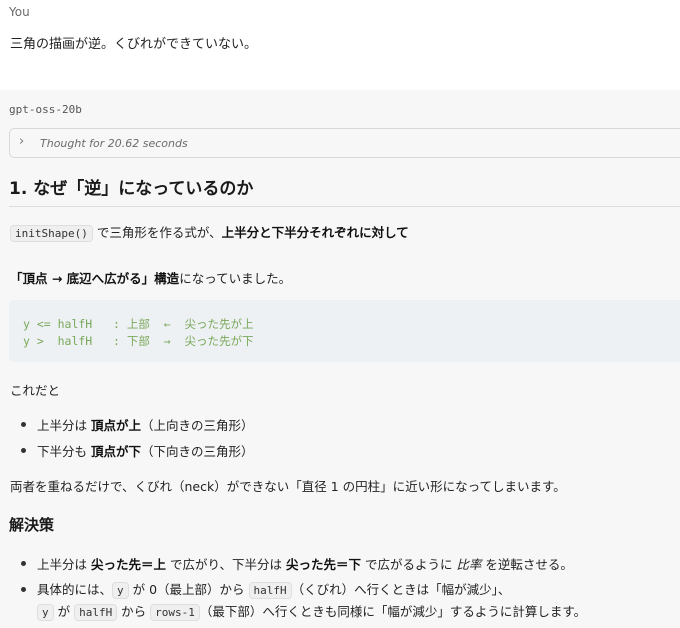  What do you see at coordinates (75, 589) in the screenshot?
I see `text: 具体的には、` at bounding box center [75, 589].